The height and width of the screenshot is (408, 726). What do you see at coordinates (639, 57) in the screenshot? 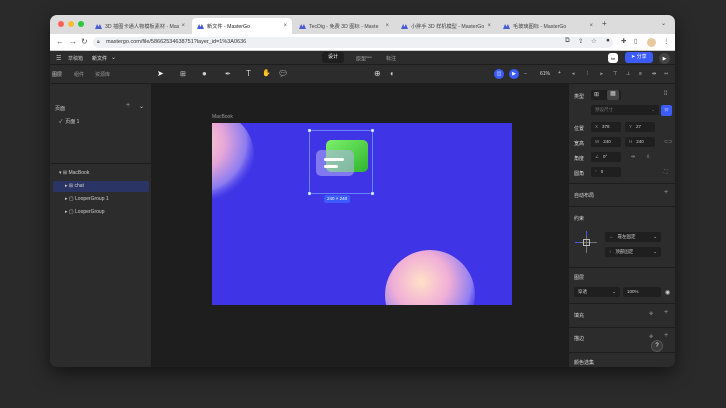
I see `share-button: ➤ 分享` at bounding box center [639, 57].